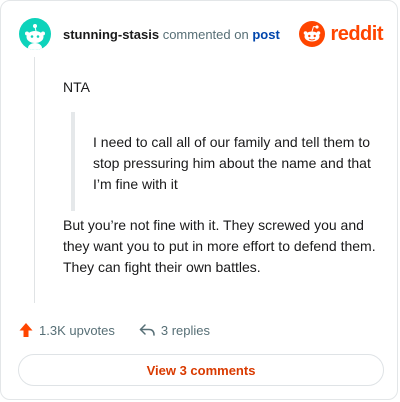  I want to click on comment-byline: stunning-stasis commented on post, so click(171, 34).